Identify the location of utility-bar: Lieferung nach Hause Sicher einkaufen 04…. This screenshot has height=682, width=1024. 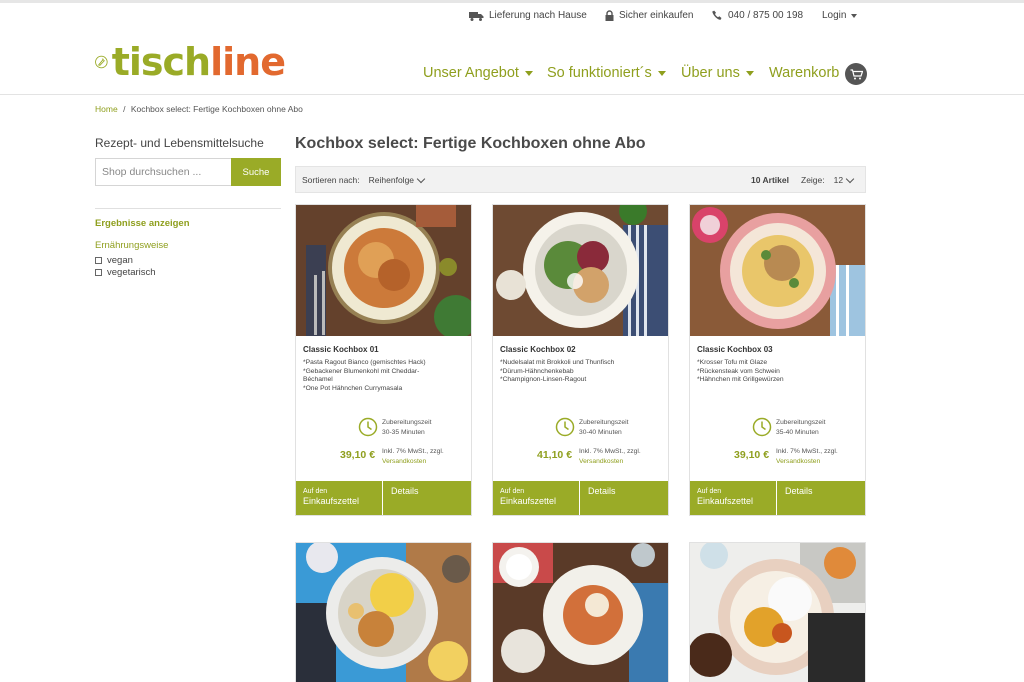
(512, 18).